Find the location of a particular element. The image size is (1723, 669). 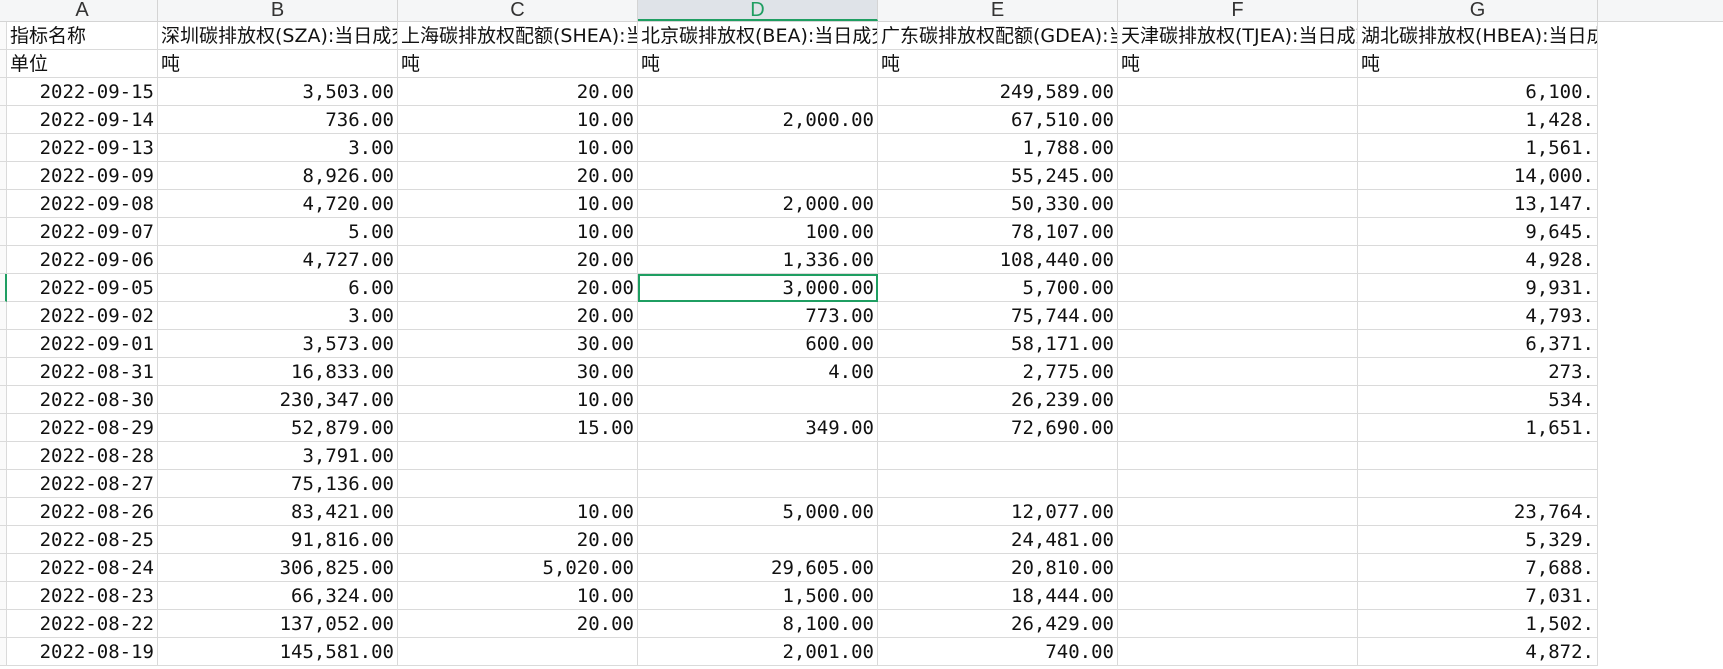

cell-e: 20,810.00 is located at coordinates (998, 568).